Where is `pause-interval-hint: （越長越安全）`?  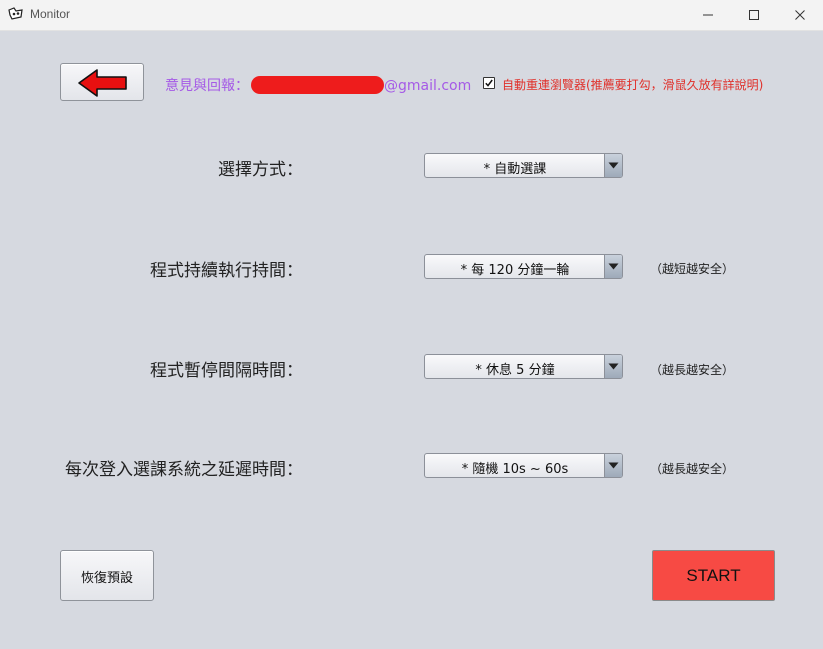
pause-interval-hint: （越長越安全） is located at coordinates (692, 370).